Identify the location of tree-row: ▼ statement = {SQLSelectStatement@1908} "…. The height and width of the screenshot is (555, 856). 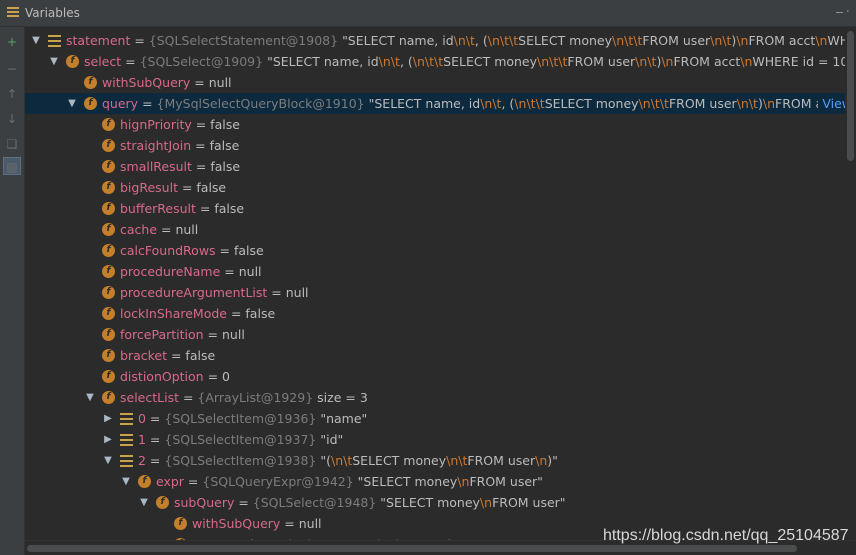
(435, 40).